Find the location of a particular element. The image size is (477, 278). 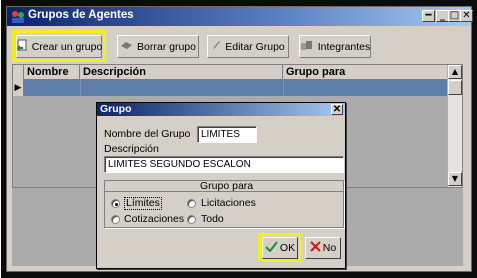

grupo-para-label: Grupo para is located at coordinates (227, 186).